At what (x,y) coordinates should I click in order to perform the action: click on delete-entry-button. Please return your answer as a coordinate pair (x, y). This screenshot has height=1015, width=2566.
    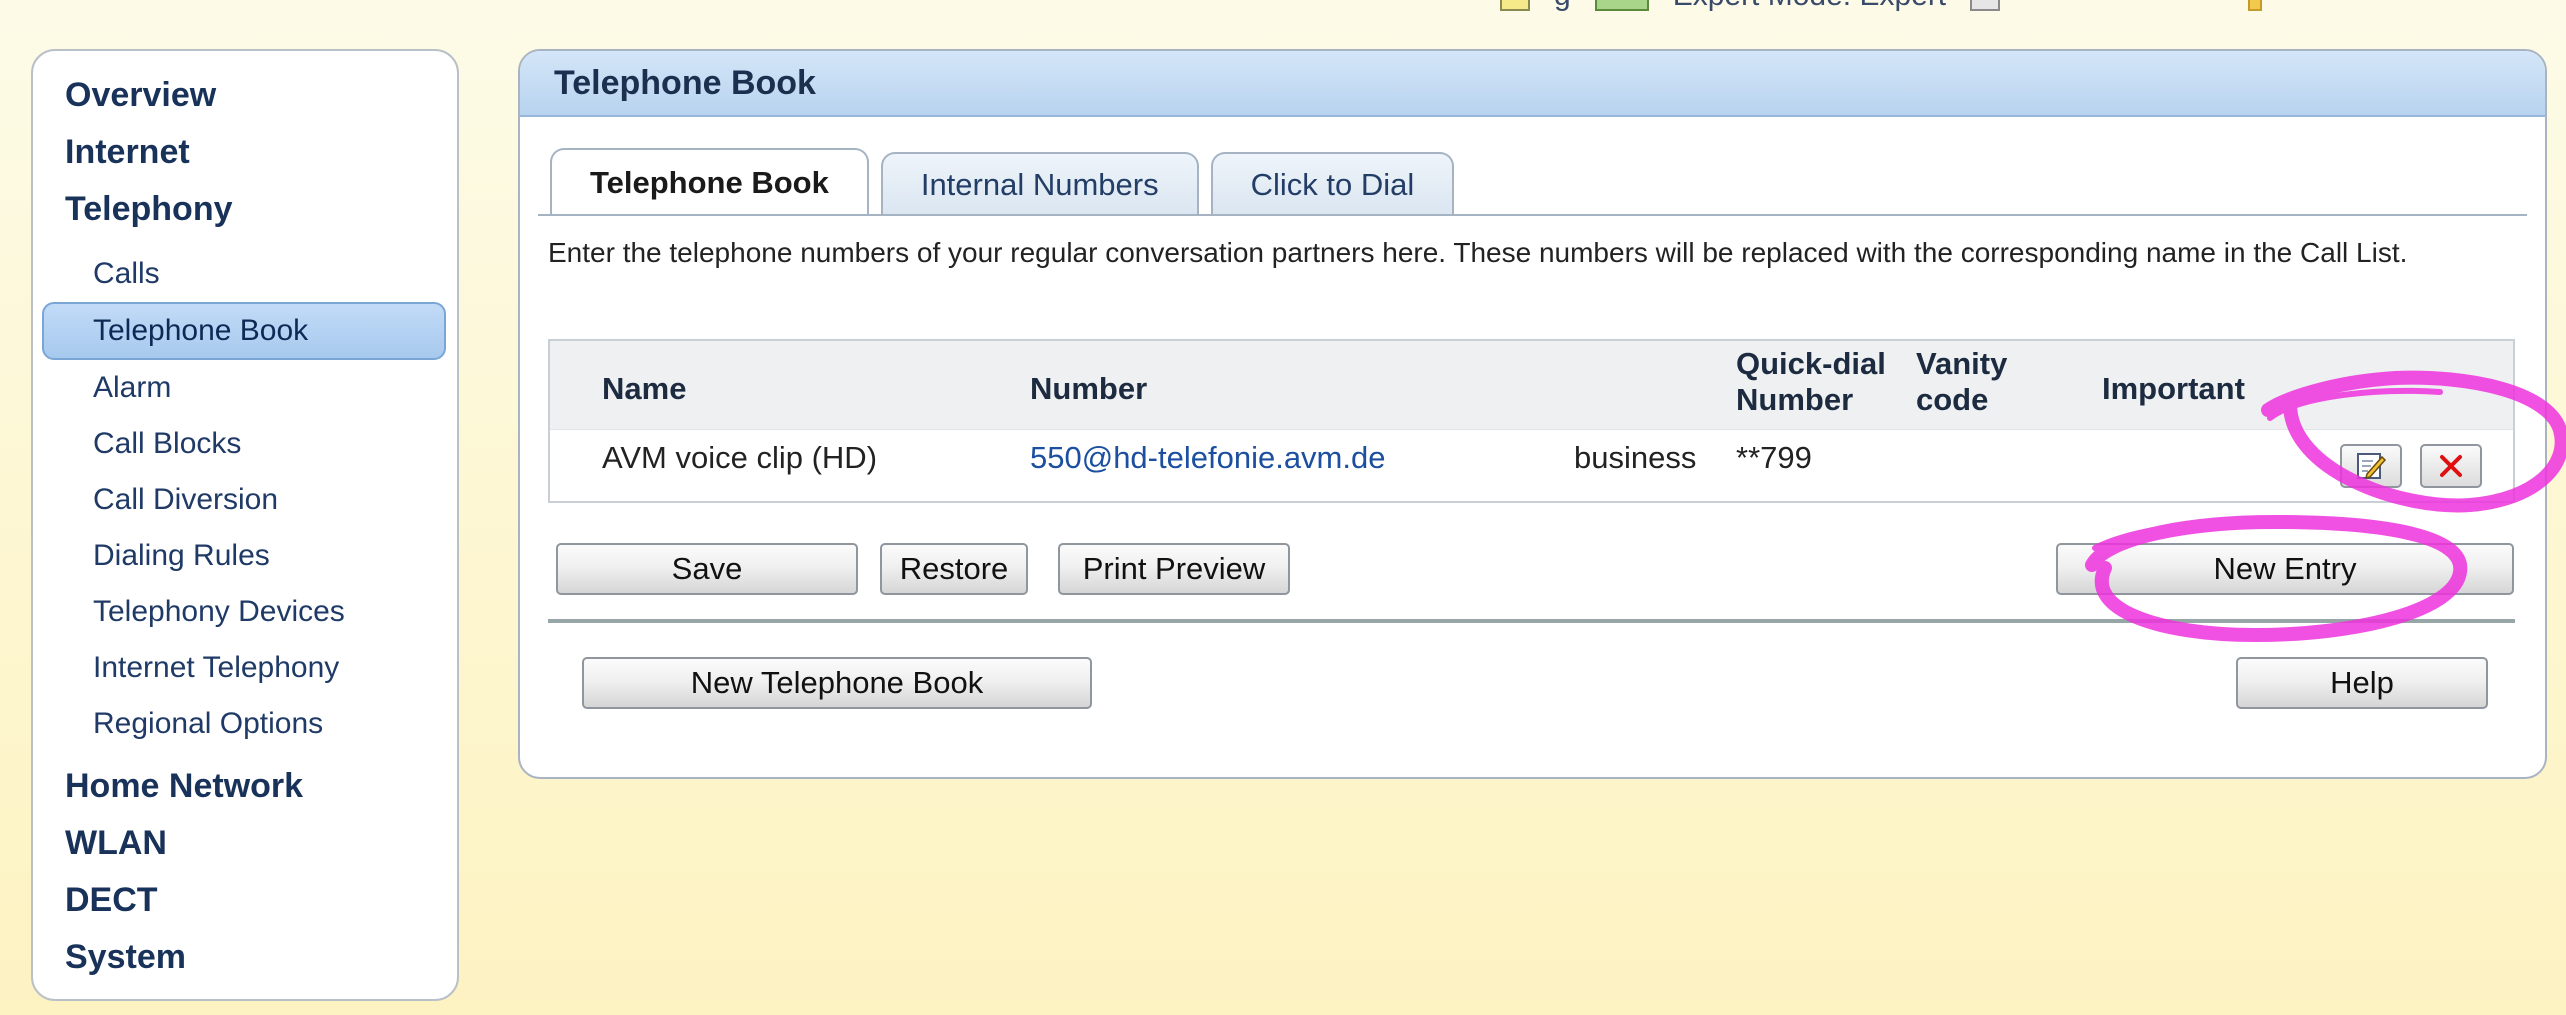
    Looking at the image, I should click on (2451, 466).